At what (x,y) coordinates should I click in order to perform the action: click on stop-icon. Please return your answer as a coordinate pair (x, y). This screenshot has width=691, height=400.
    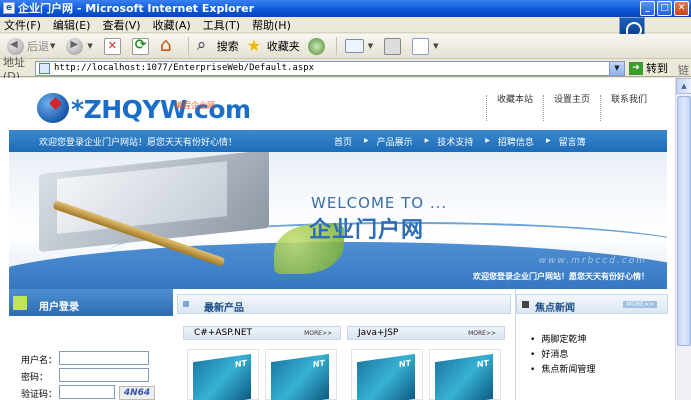
    Looking at the image, I should click on (112, 46).